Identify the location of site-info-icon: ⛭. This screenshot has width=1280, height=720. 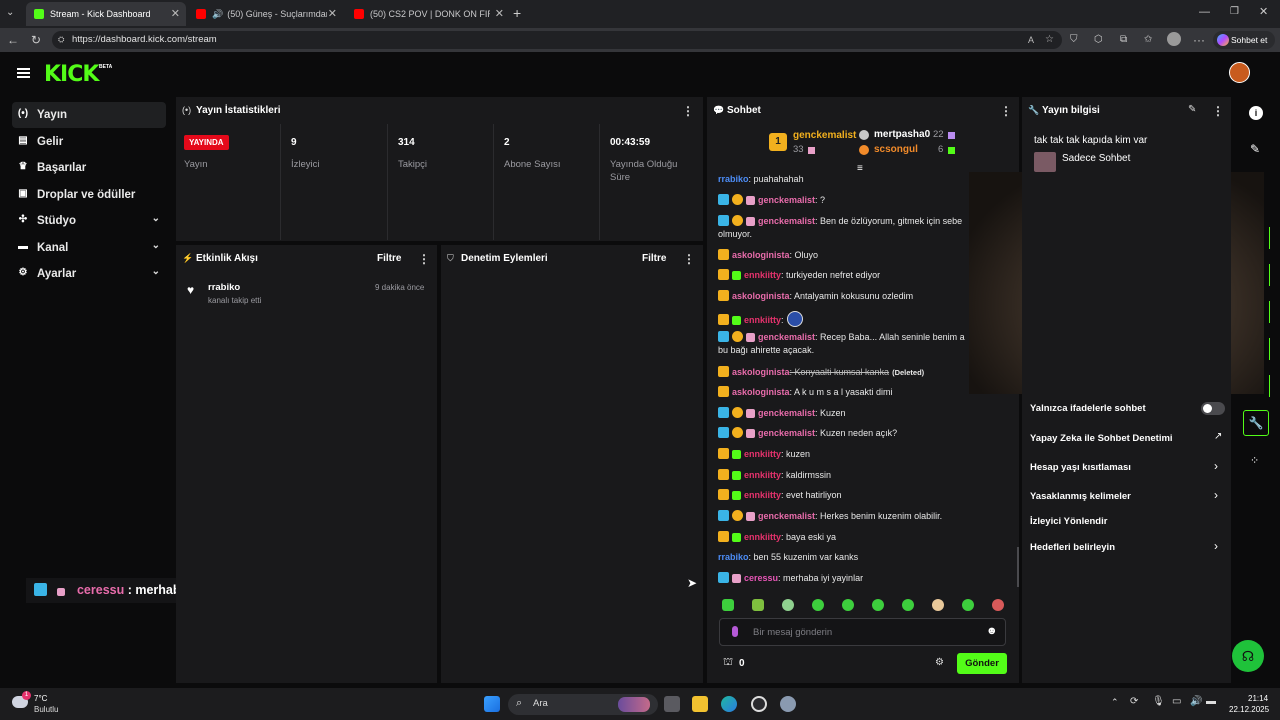
(61, 40).